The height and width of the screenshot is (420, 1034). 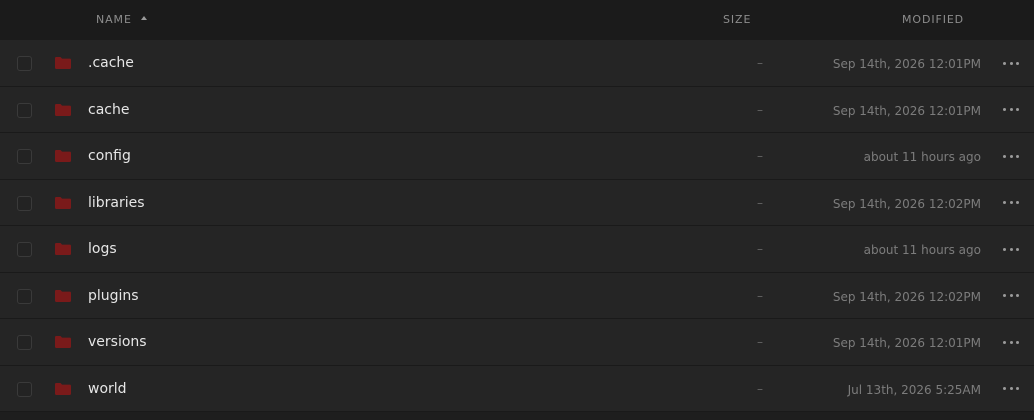 What do you see at coordinates (109, 156) in the screenshot?
I see `file-name: config` at bounding box center [109, 156].